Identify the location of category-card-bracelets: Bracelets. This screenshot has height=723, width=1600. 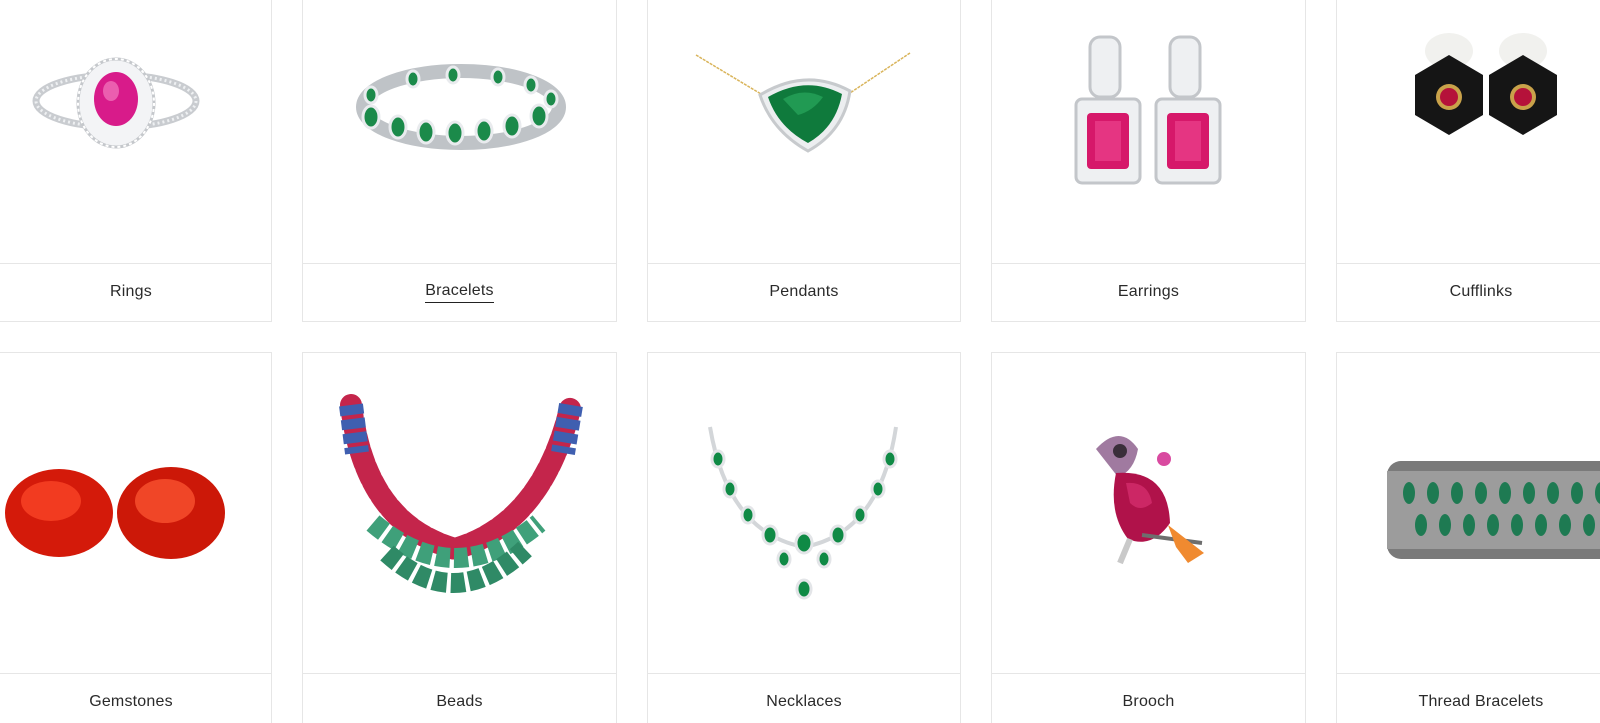
(459, 161).